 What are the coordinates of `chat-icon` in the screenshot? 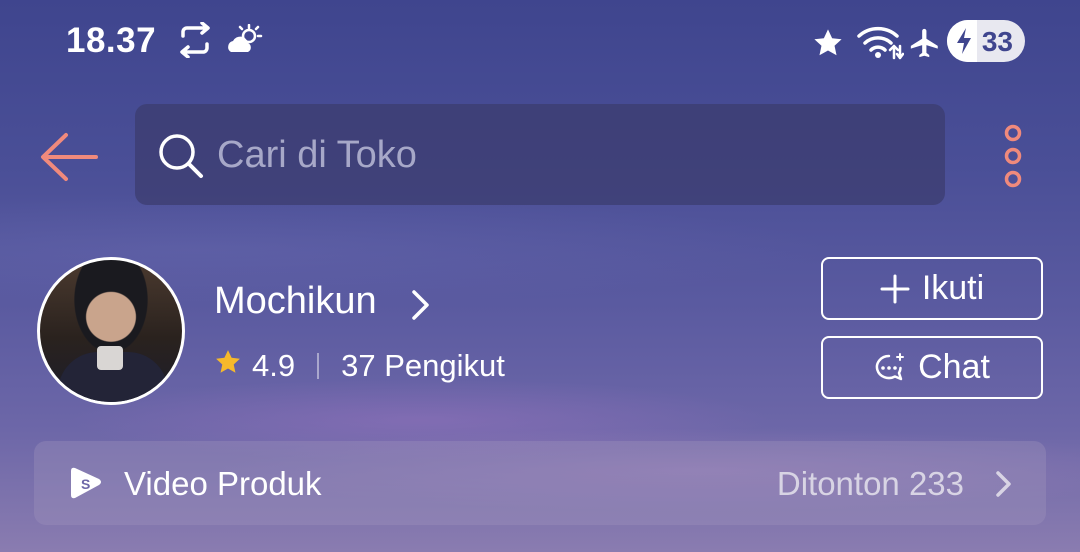 It's located at (890, 368).